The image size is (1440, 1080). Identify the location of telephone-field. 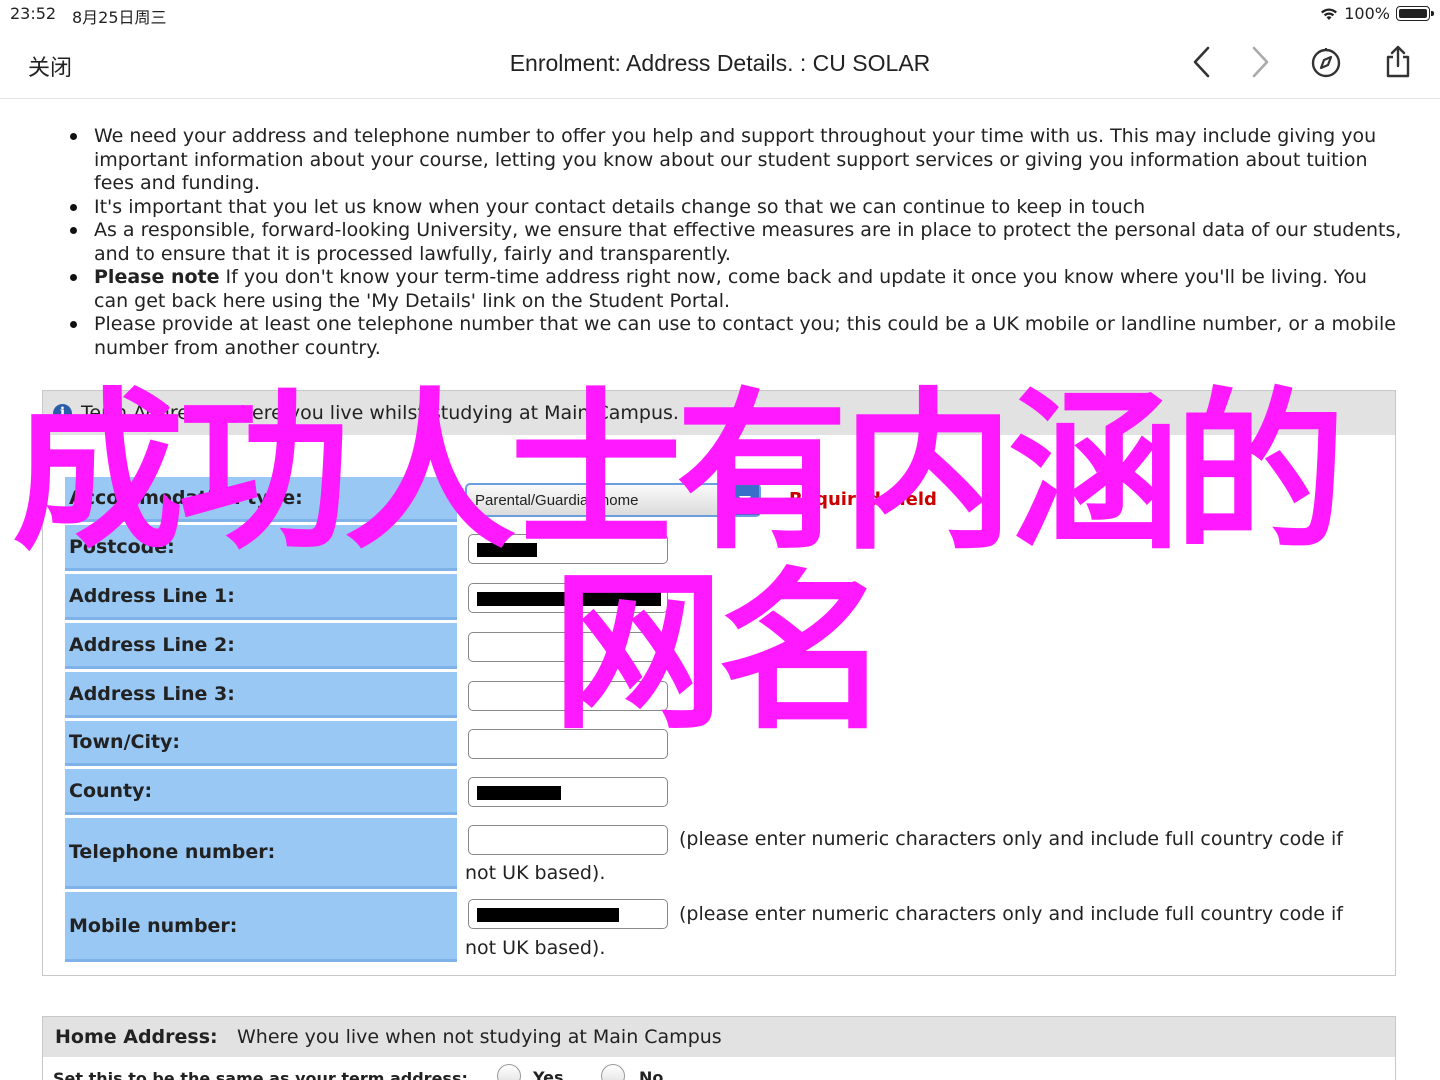
(568, 840).